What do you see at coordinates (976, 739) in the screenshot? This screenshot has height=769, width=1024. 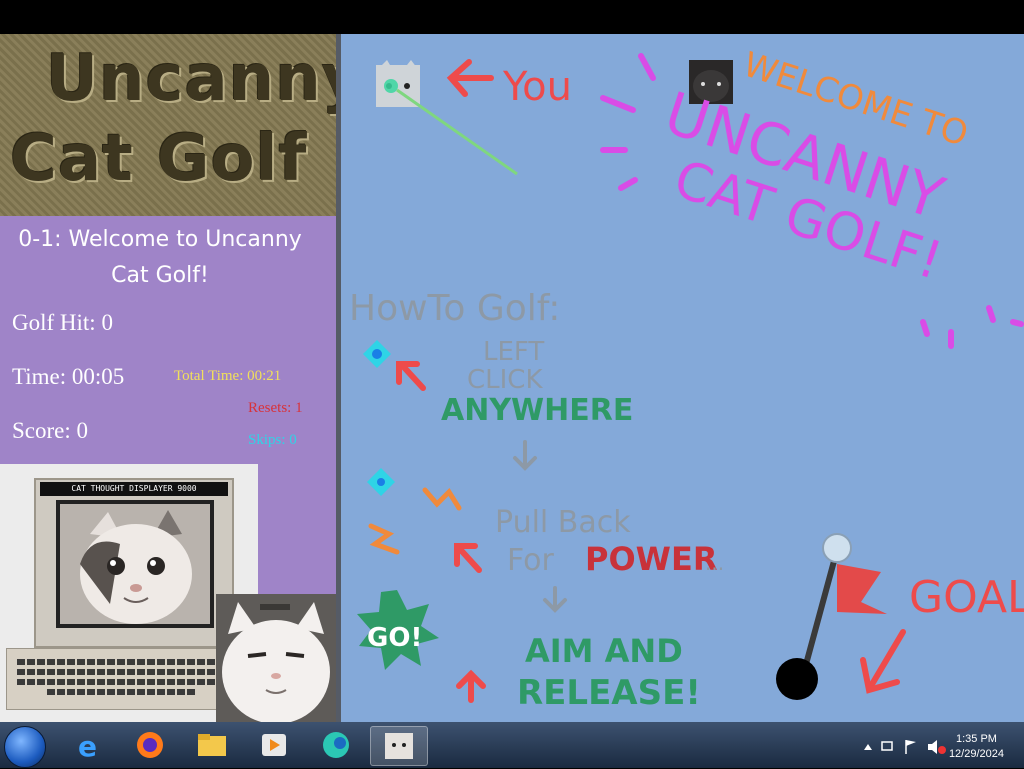 I see `clock-time: 1:35 PM` at bounding box center [976, 739].